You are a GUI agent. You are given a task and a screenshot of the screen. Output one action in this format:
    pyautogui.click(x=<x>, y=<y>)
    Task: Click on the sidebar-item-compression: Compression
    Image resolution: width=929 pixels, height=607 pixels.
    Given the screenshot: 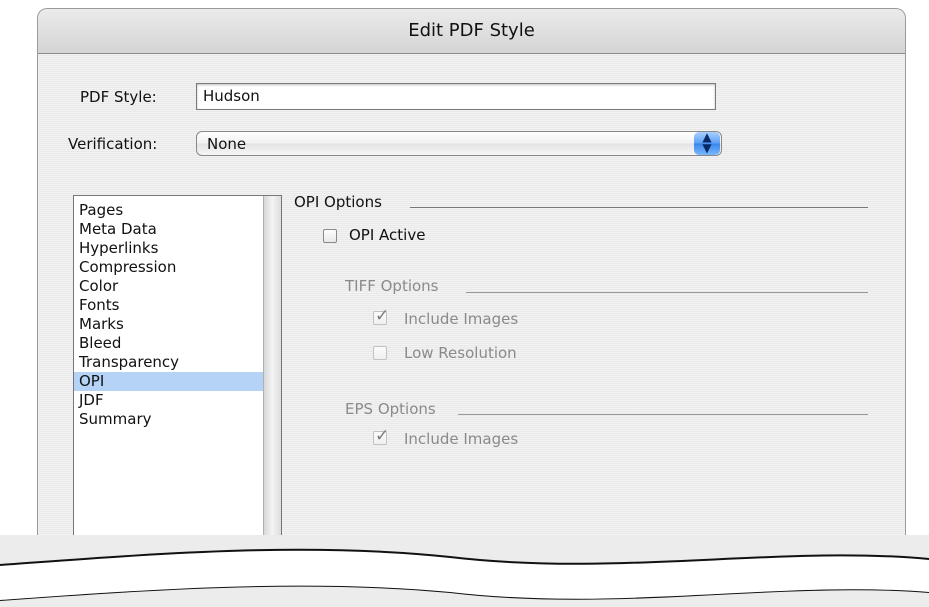 What is the action you would take?
    pyautogui.click(x=168, y=267)
    